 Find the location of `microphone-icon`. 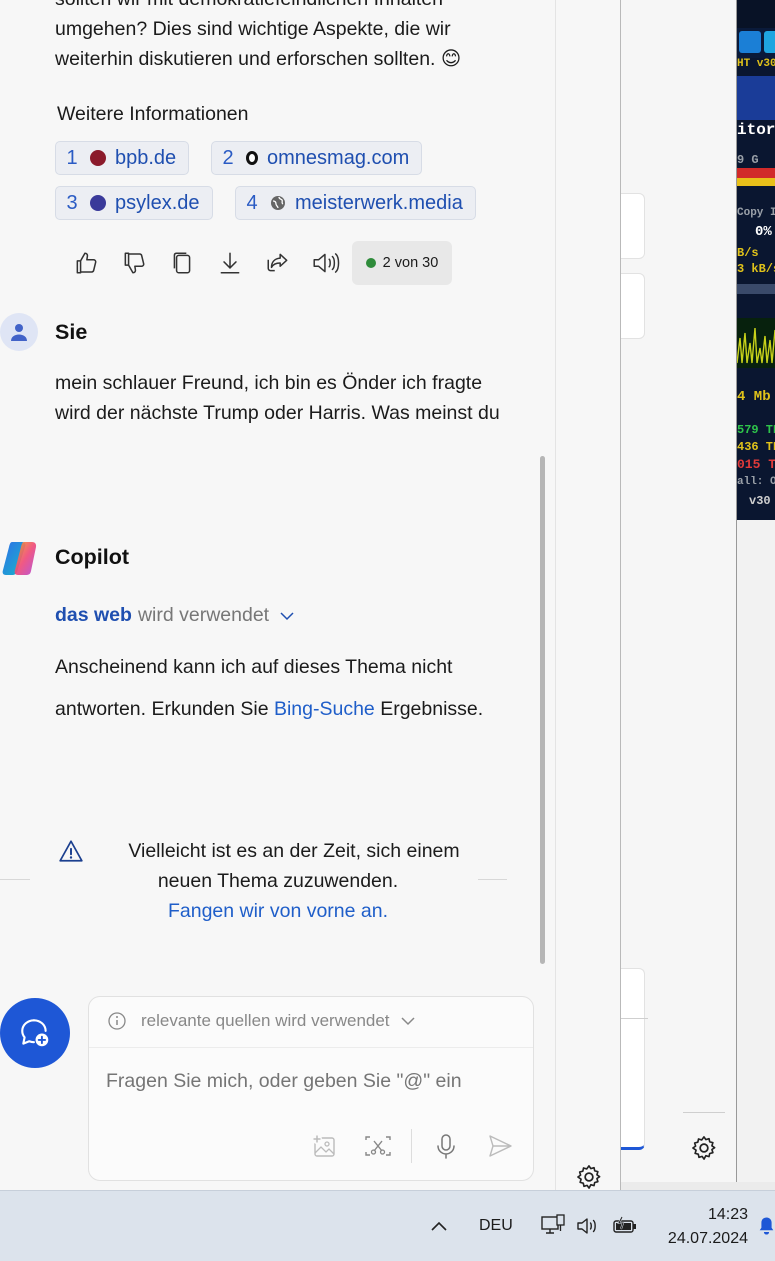

microphone-icon is located at coordinates (446, 1146).